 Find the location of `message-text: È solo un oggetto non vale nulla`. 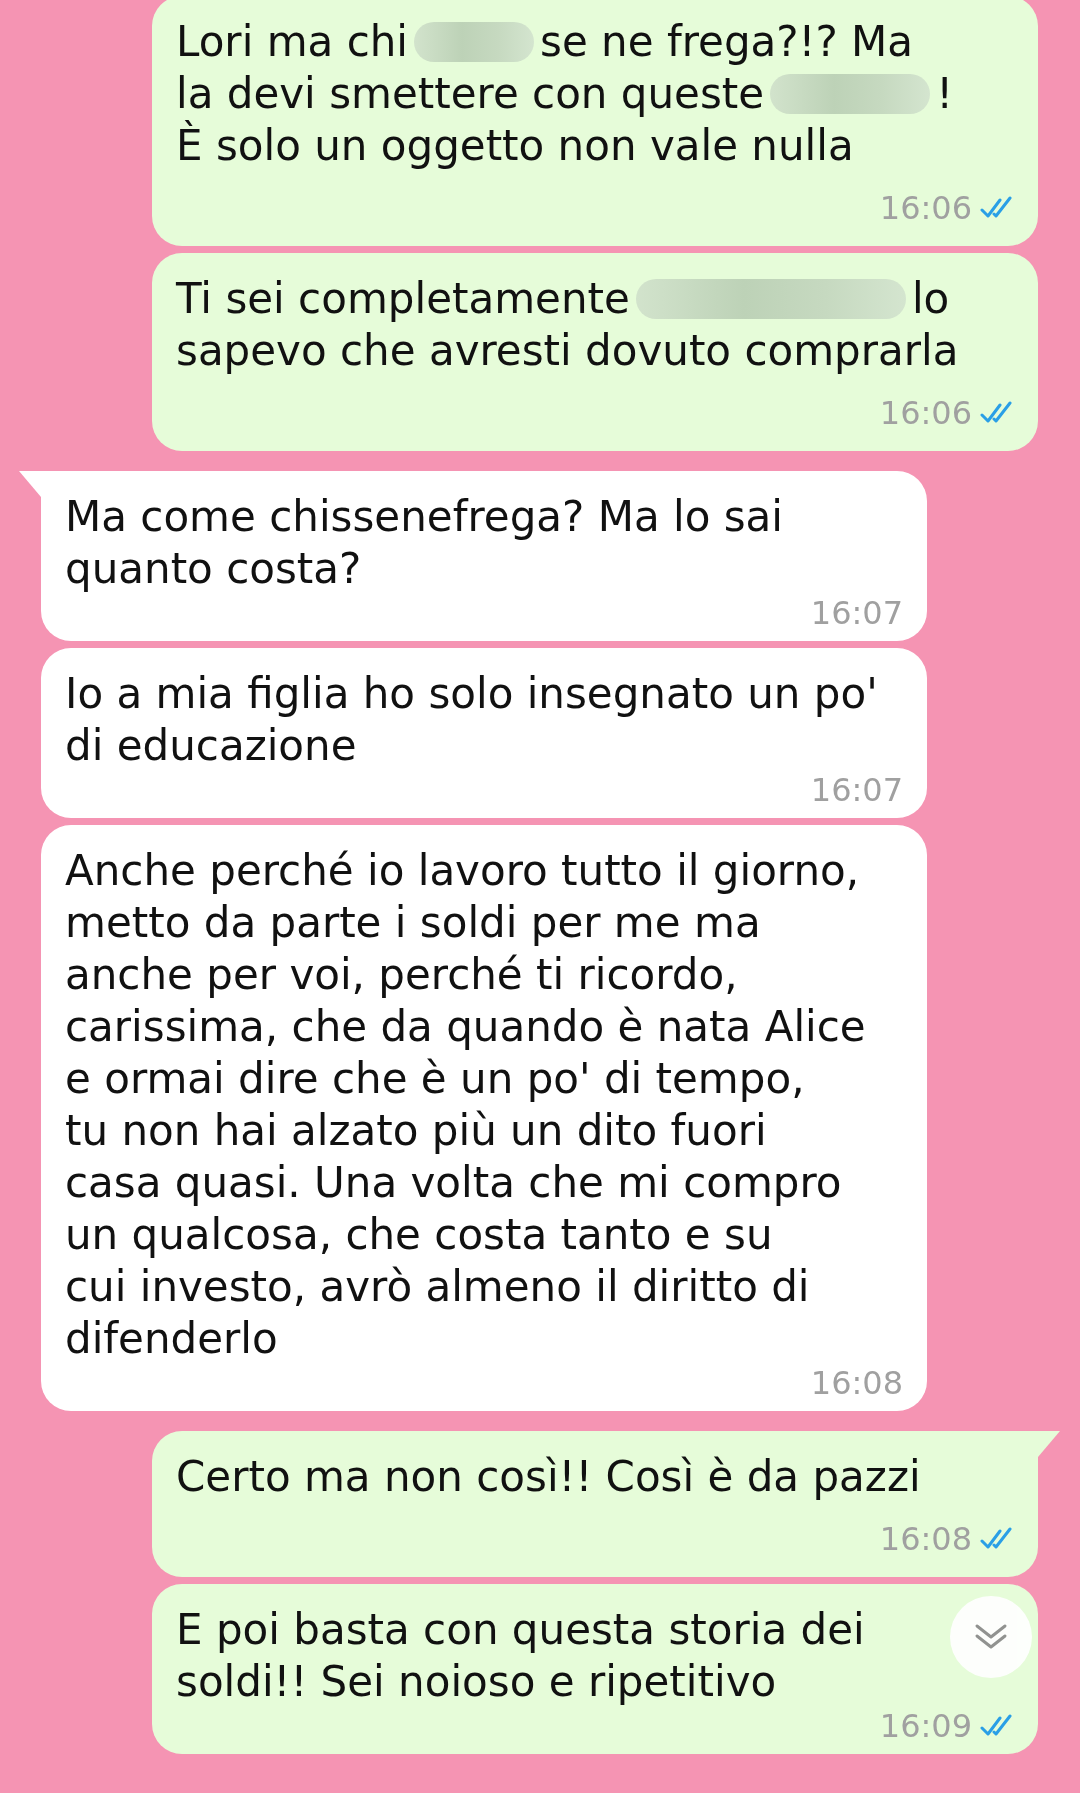

message-text: È solo un oggetto non vale nulla is located at coordinates (515, 146).